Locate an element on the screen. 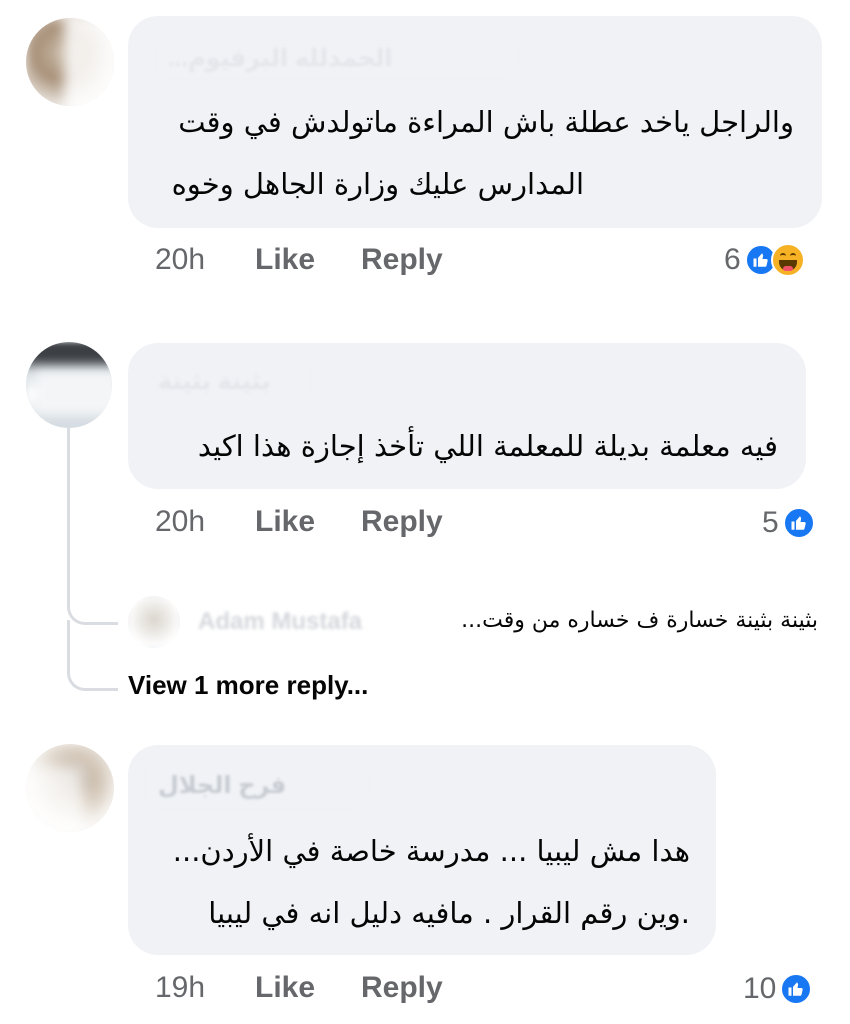 This screenshot has width=850, height=1024. reaction-summary: 6 is located at coordinates (764, 260).